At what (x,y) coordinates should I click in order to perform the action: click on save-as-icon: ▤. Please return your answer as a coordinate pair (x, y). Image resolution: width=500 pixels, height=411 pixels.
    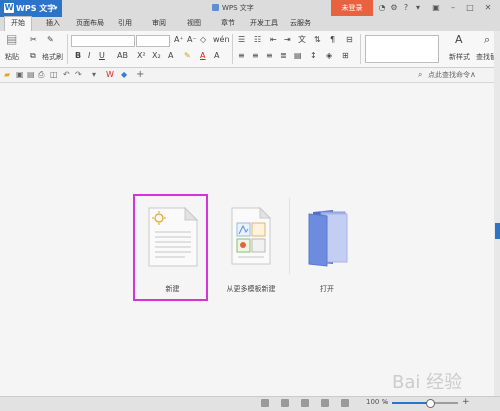
    Looking at the image, I should click on (31, 75).